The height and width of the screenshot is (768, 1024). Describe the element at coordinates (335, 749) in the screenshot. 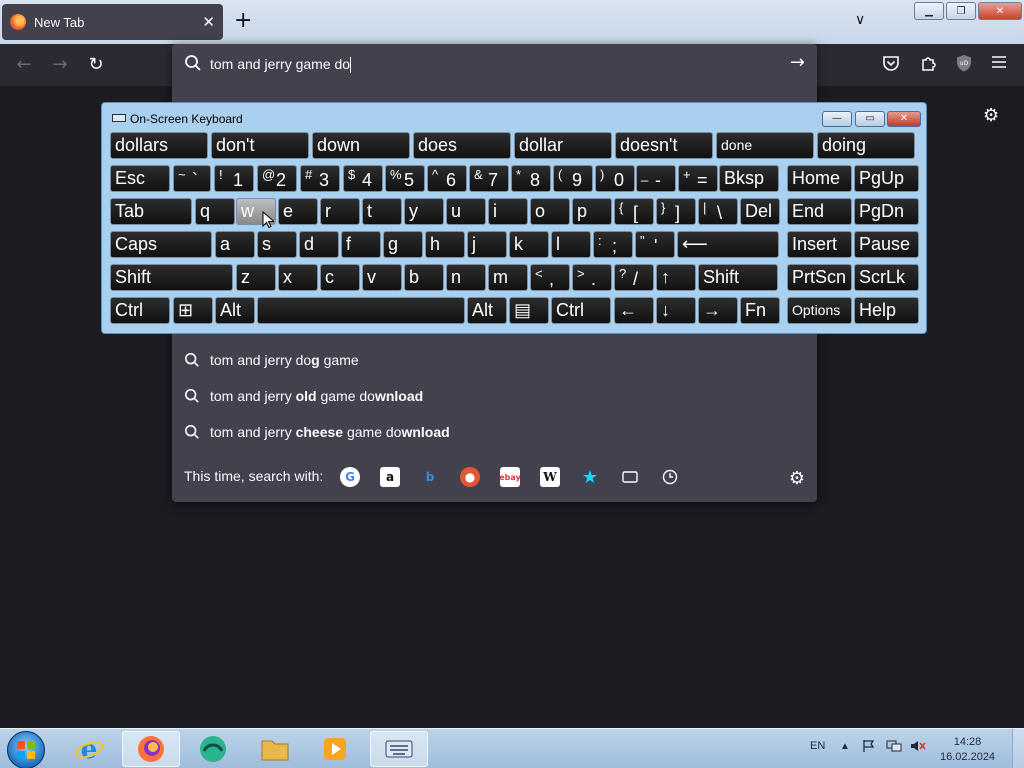

I see `media-player-taskbar-icon` at that location.